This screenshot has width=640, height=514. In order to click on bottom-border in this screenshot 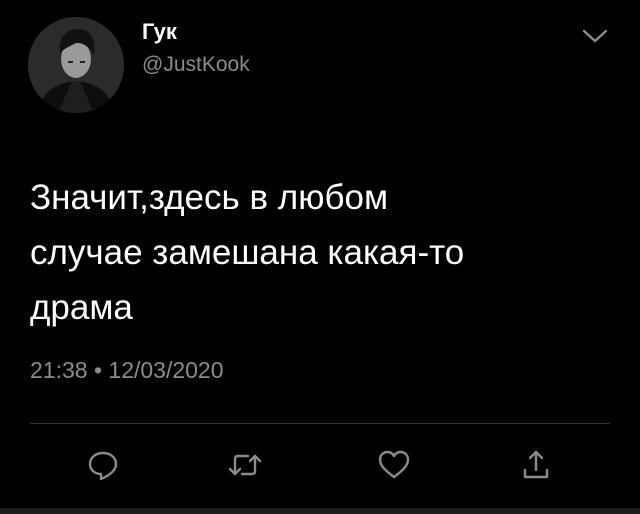, I will do `click(320, 511)`.